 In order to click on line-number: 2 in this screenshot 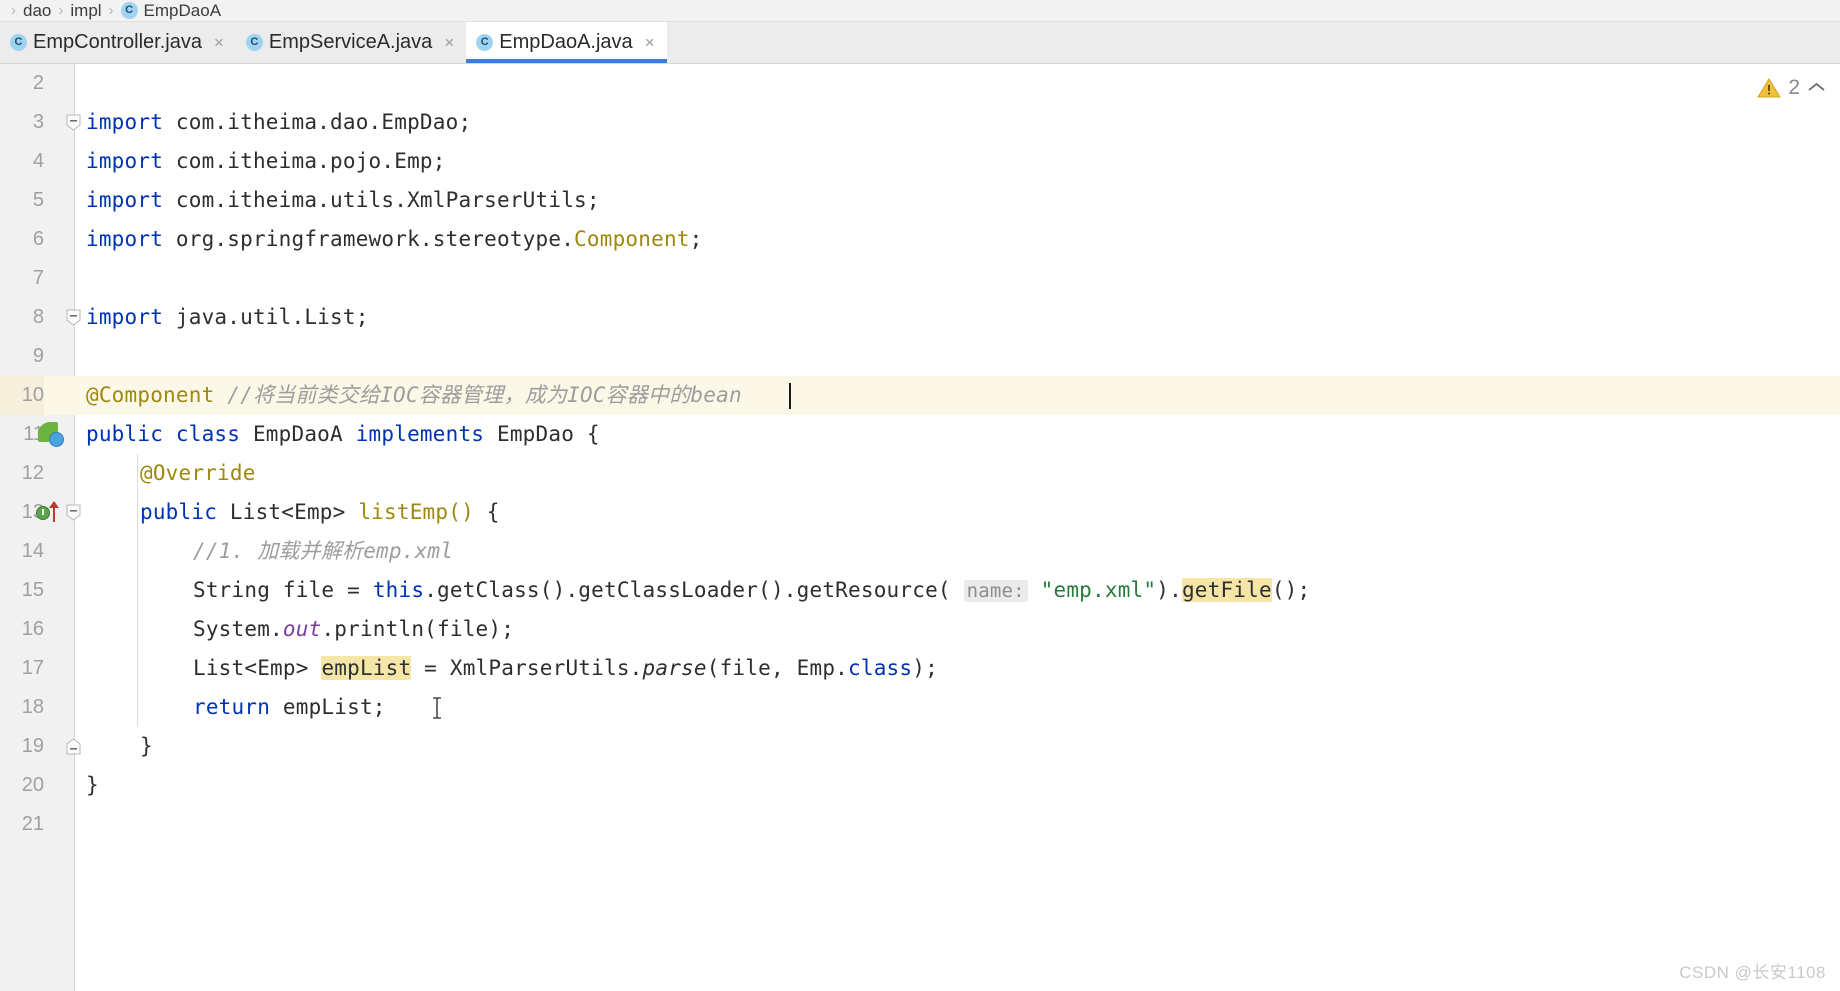, I will do `click(38, 83)`.